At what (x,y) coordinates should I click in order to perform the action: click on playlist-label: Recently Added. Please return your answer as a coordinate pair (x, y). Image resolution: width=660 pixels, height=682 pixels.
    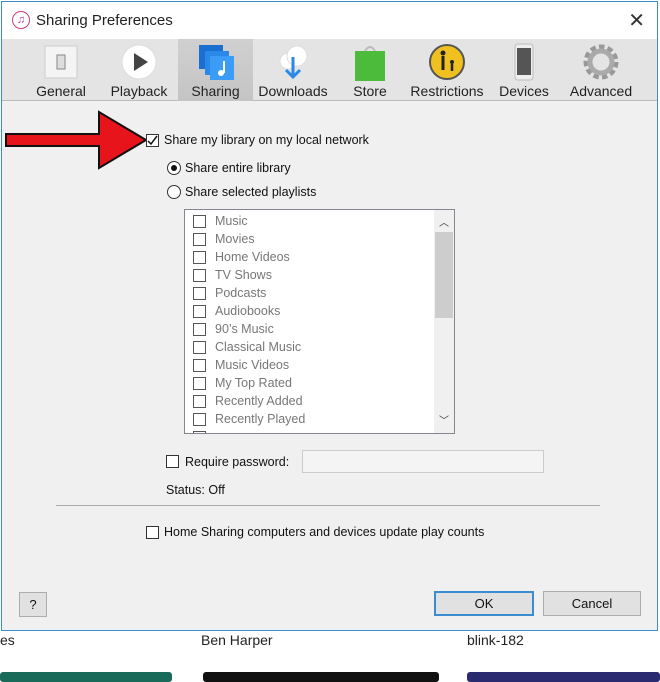
    Looking at the image, I should click on (259, 401).